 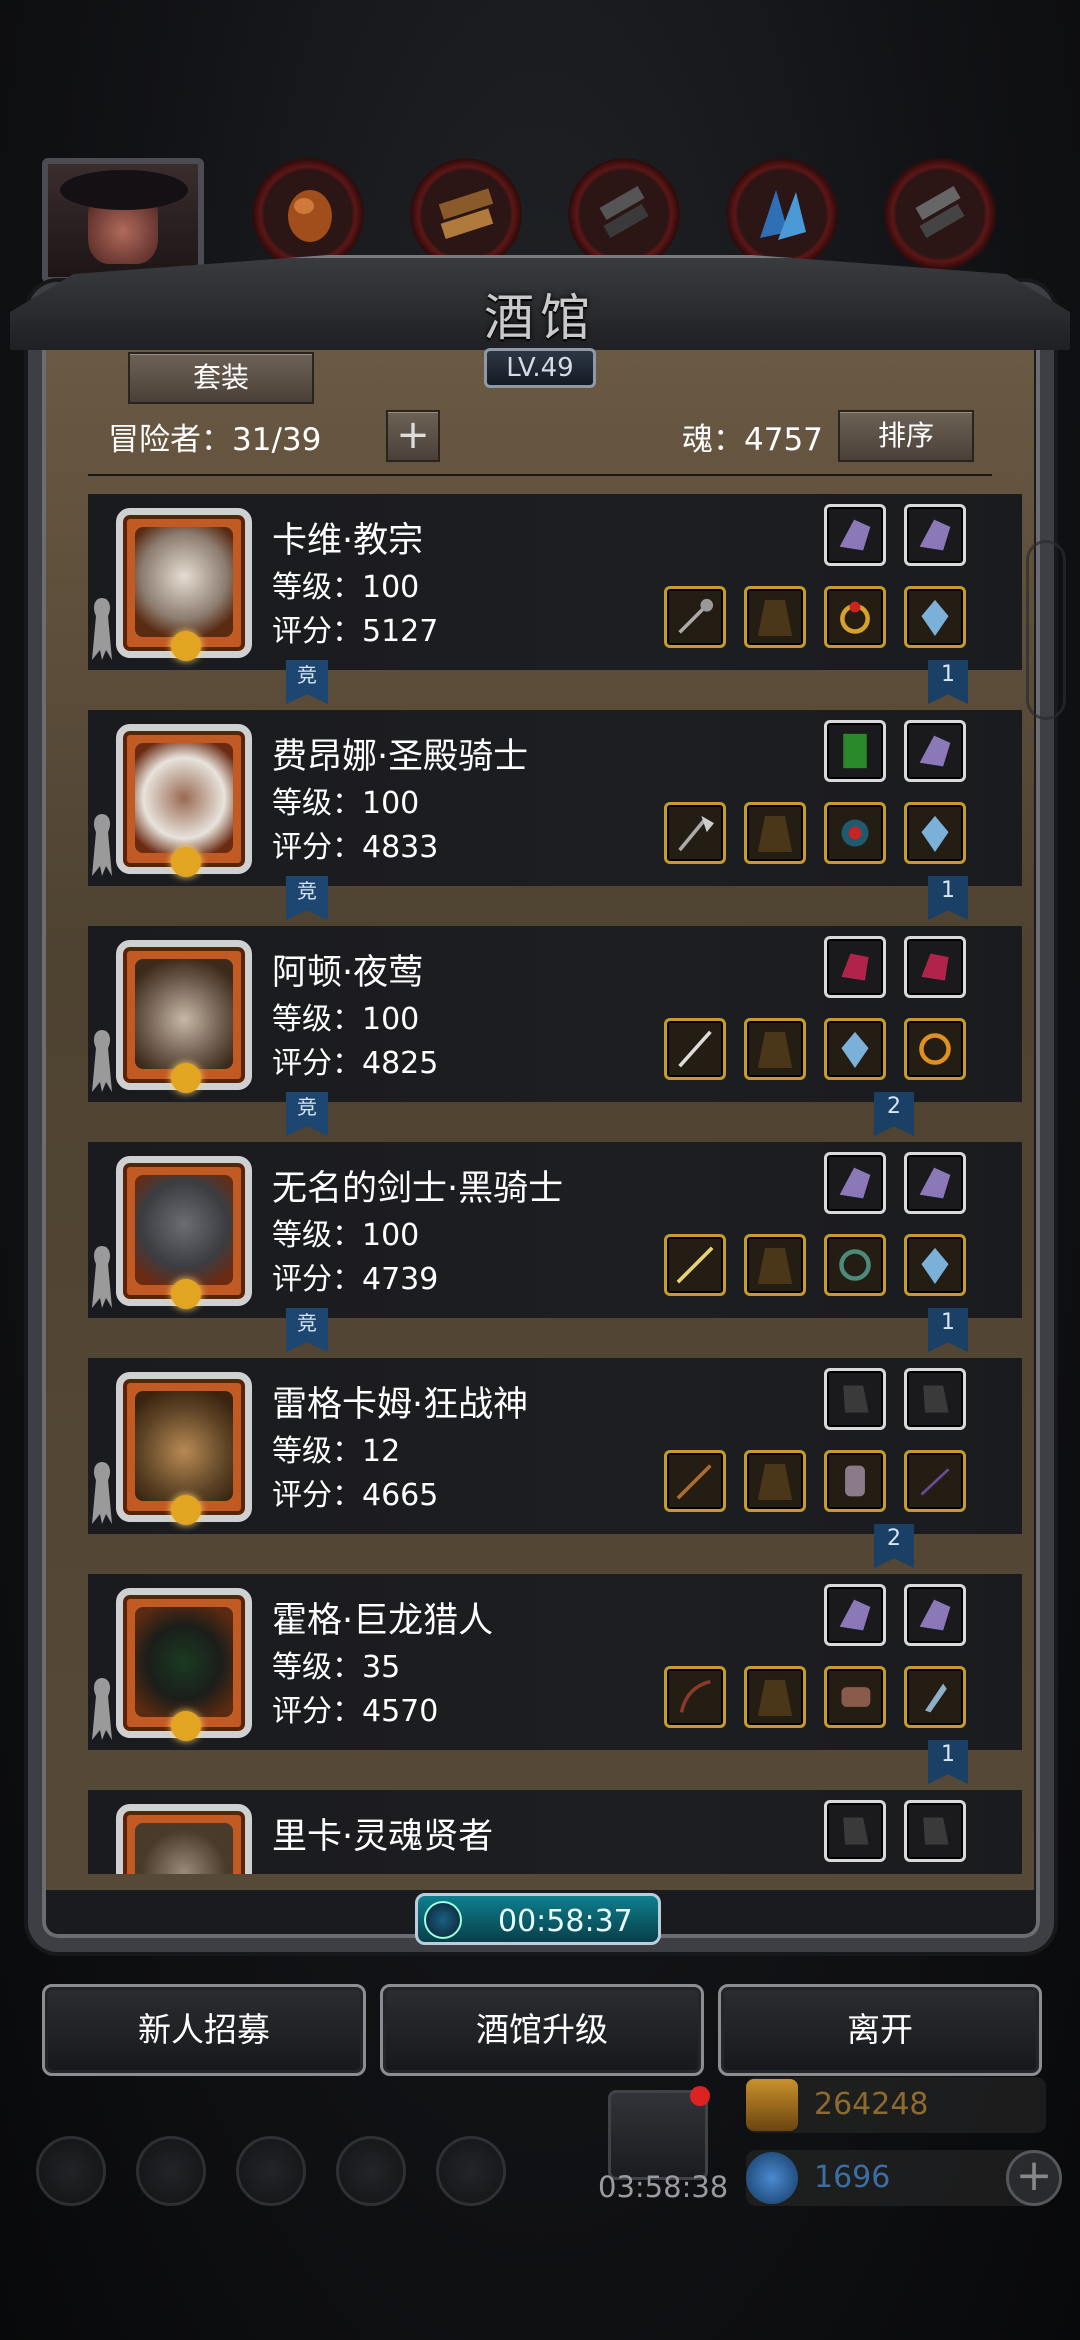 I want to click on wand-icon, so click(x=935, y=1482).